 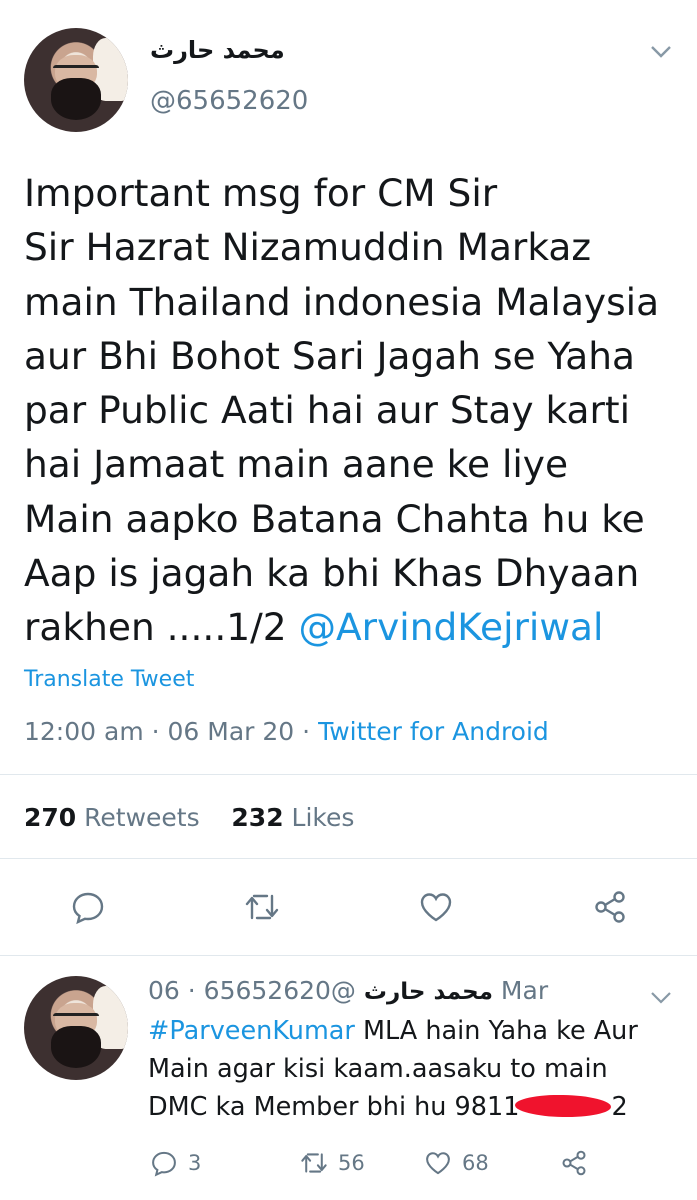 What do you see at coordinates (280, 990) in the screenshot?
I see `reply-handle: @65652620` at bounding box center [280, 990].